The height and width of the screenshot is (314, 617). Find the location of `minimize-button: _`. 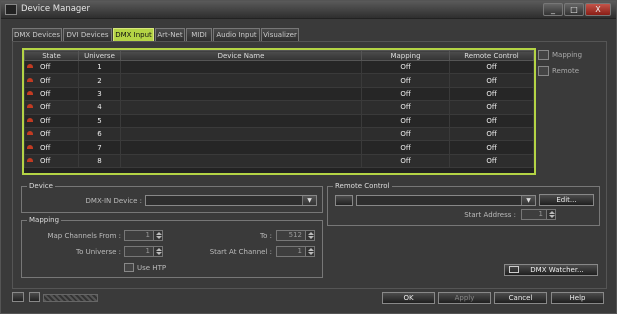

minimize-button: _ is located at coordinates (553, 9).